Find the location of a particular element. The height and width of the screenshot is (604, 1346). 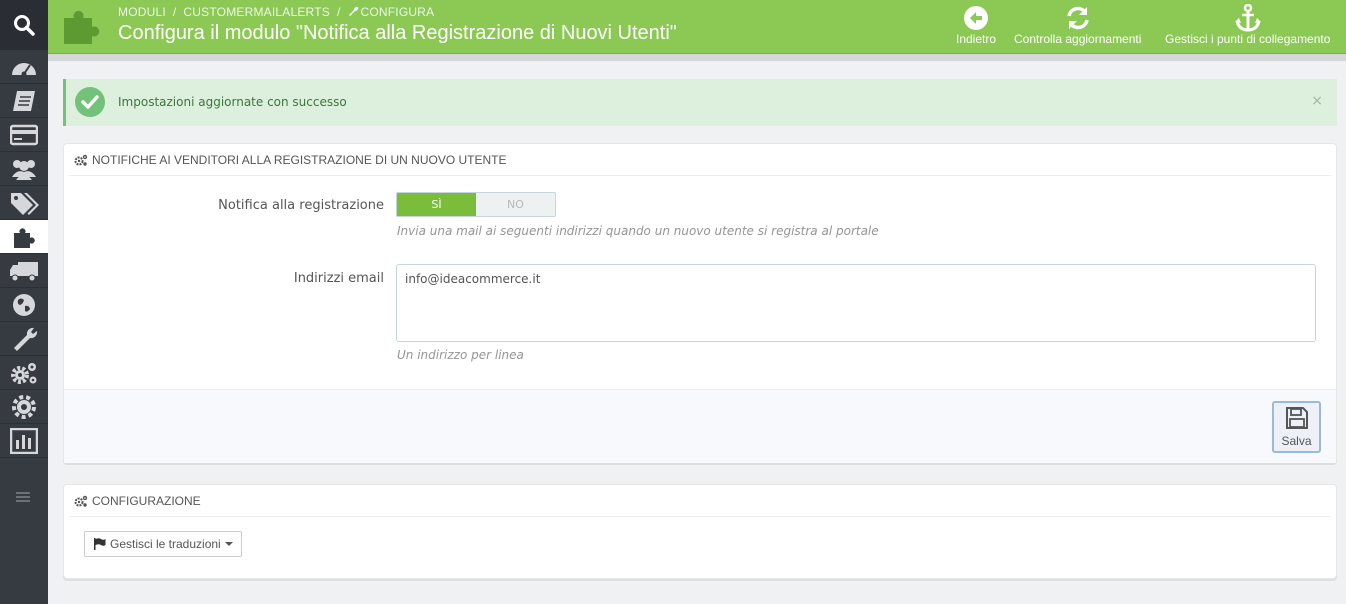

back-label: Indietro is located at coordinates (976, 39).